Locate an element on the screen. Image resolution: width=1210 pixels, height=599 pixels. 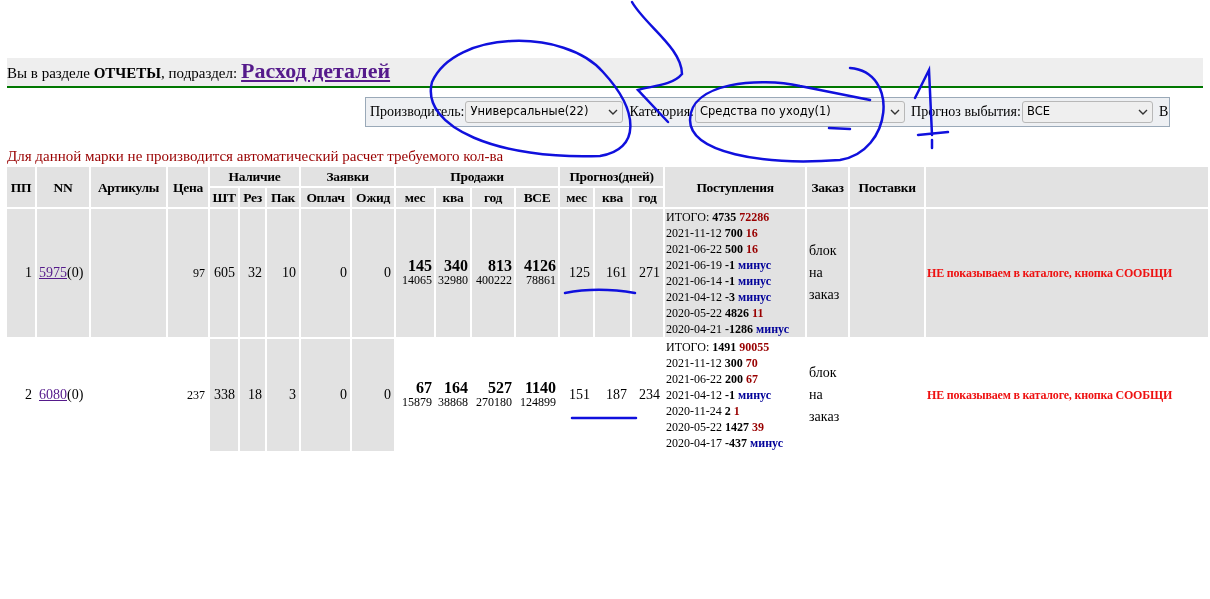
column-header: NN is located at coordinates (63, 187).